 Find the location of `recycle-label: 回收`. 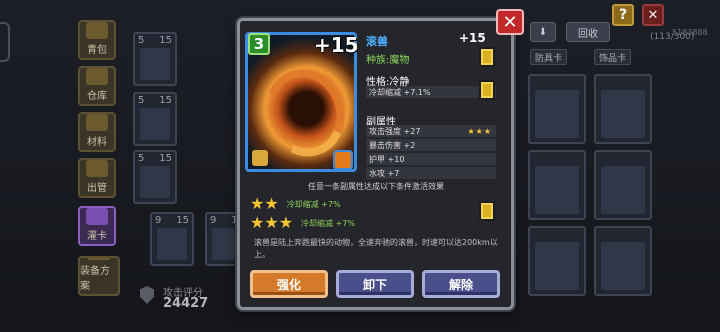

recycle-label: 回收 is located at coordinates (588, 34).